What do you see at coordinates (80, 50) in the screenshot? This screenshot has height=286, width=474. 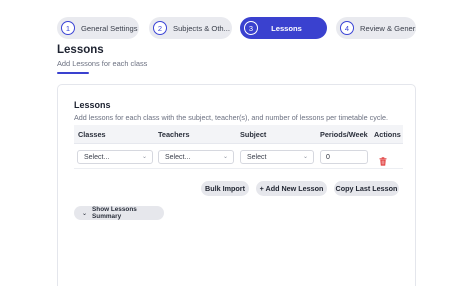 I see `page-title: Lessons` at bounding box center [80, 50].